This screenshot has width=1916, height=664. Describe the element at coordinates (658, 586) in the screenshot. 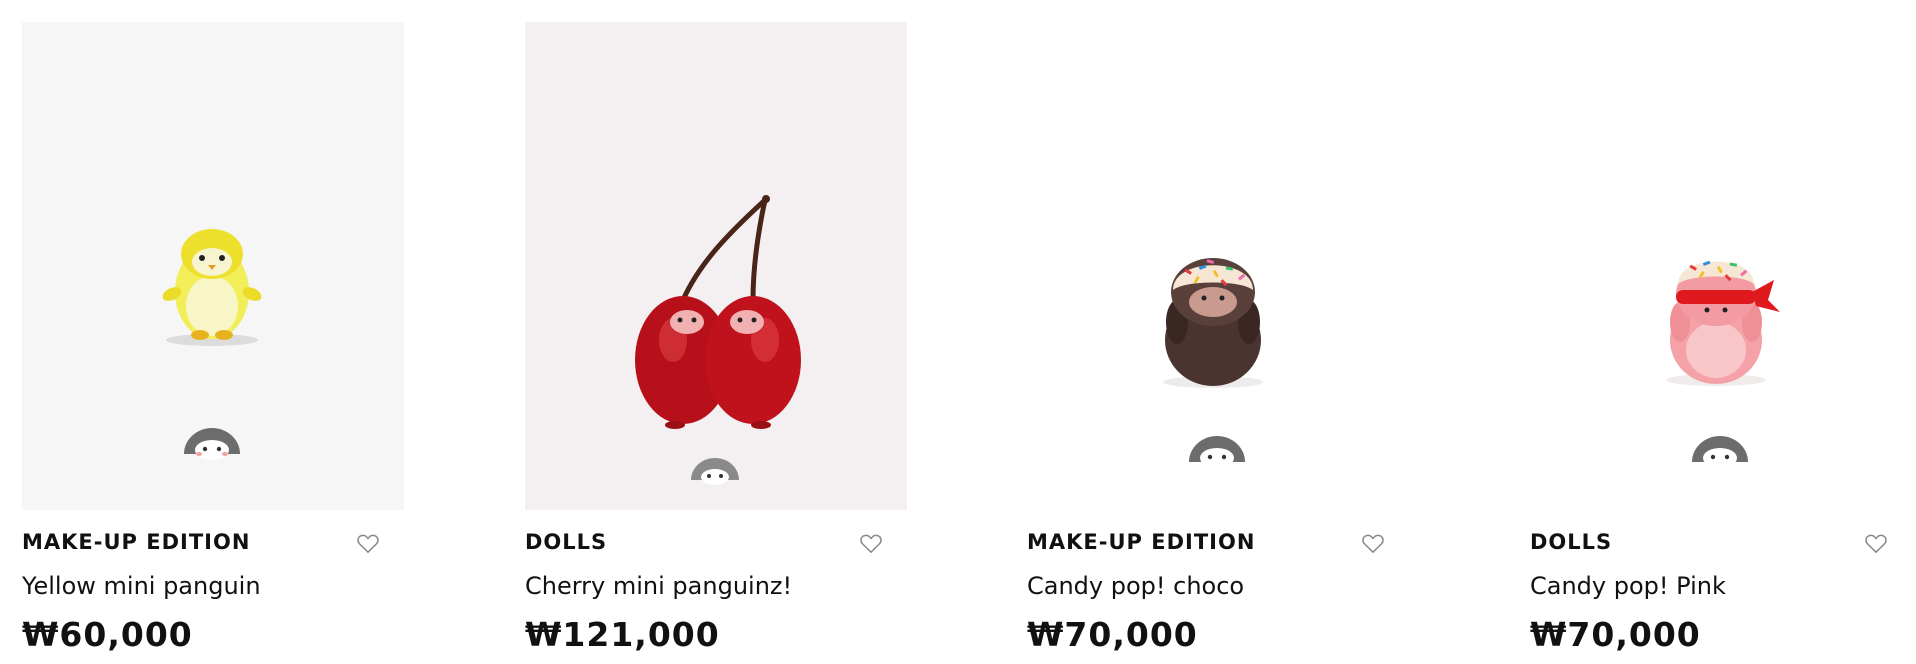

I see `product-name: Cherry mini panguinz!` at that location.